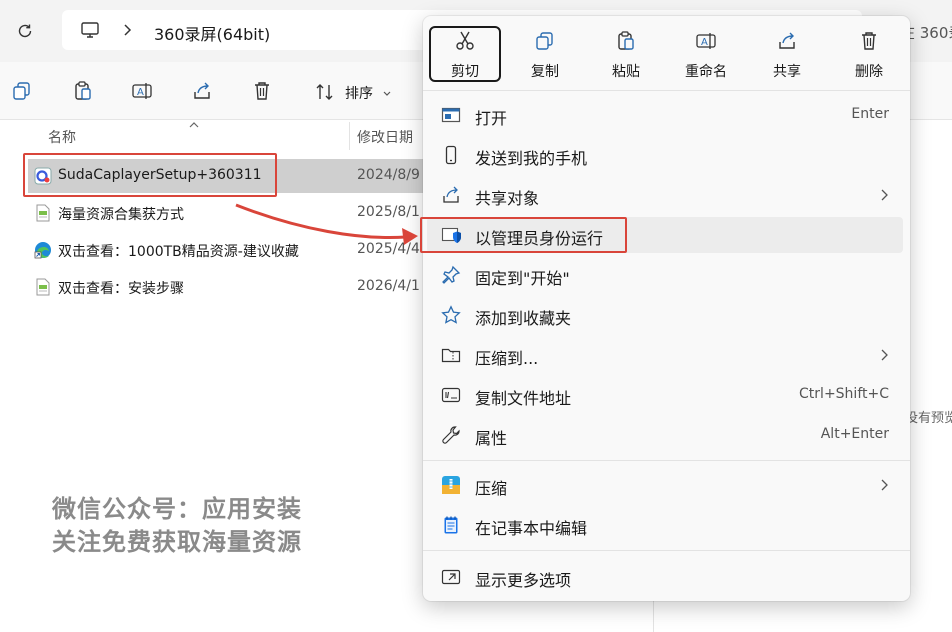  What do you see at coordinates (653, 616) in the screenshot?
I see `pane-divider` at bounding box center [653, 616].